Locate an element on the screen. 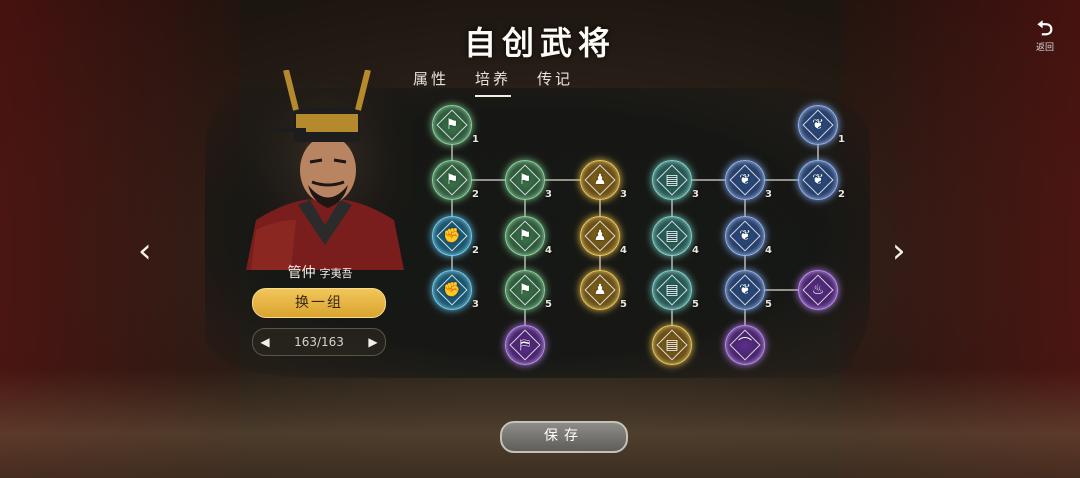 The width and height of the screenshot is (1080, 478). skill-node-fire: ♨ is located at coordinates (818, 290).